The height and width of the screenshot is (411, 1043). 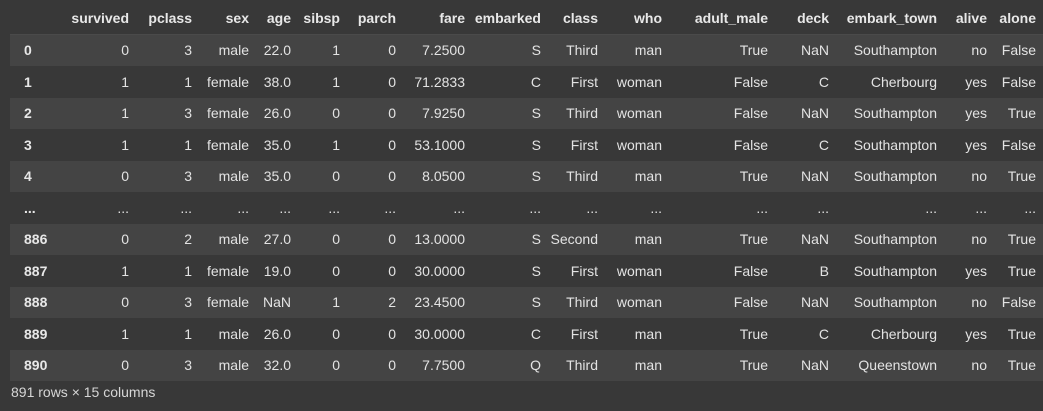 What do you see at coordinates (805, 18) in the screenshot?
I see `column-header-deck: deck` at bounding box center [805, 18].